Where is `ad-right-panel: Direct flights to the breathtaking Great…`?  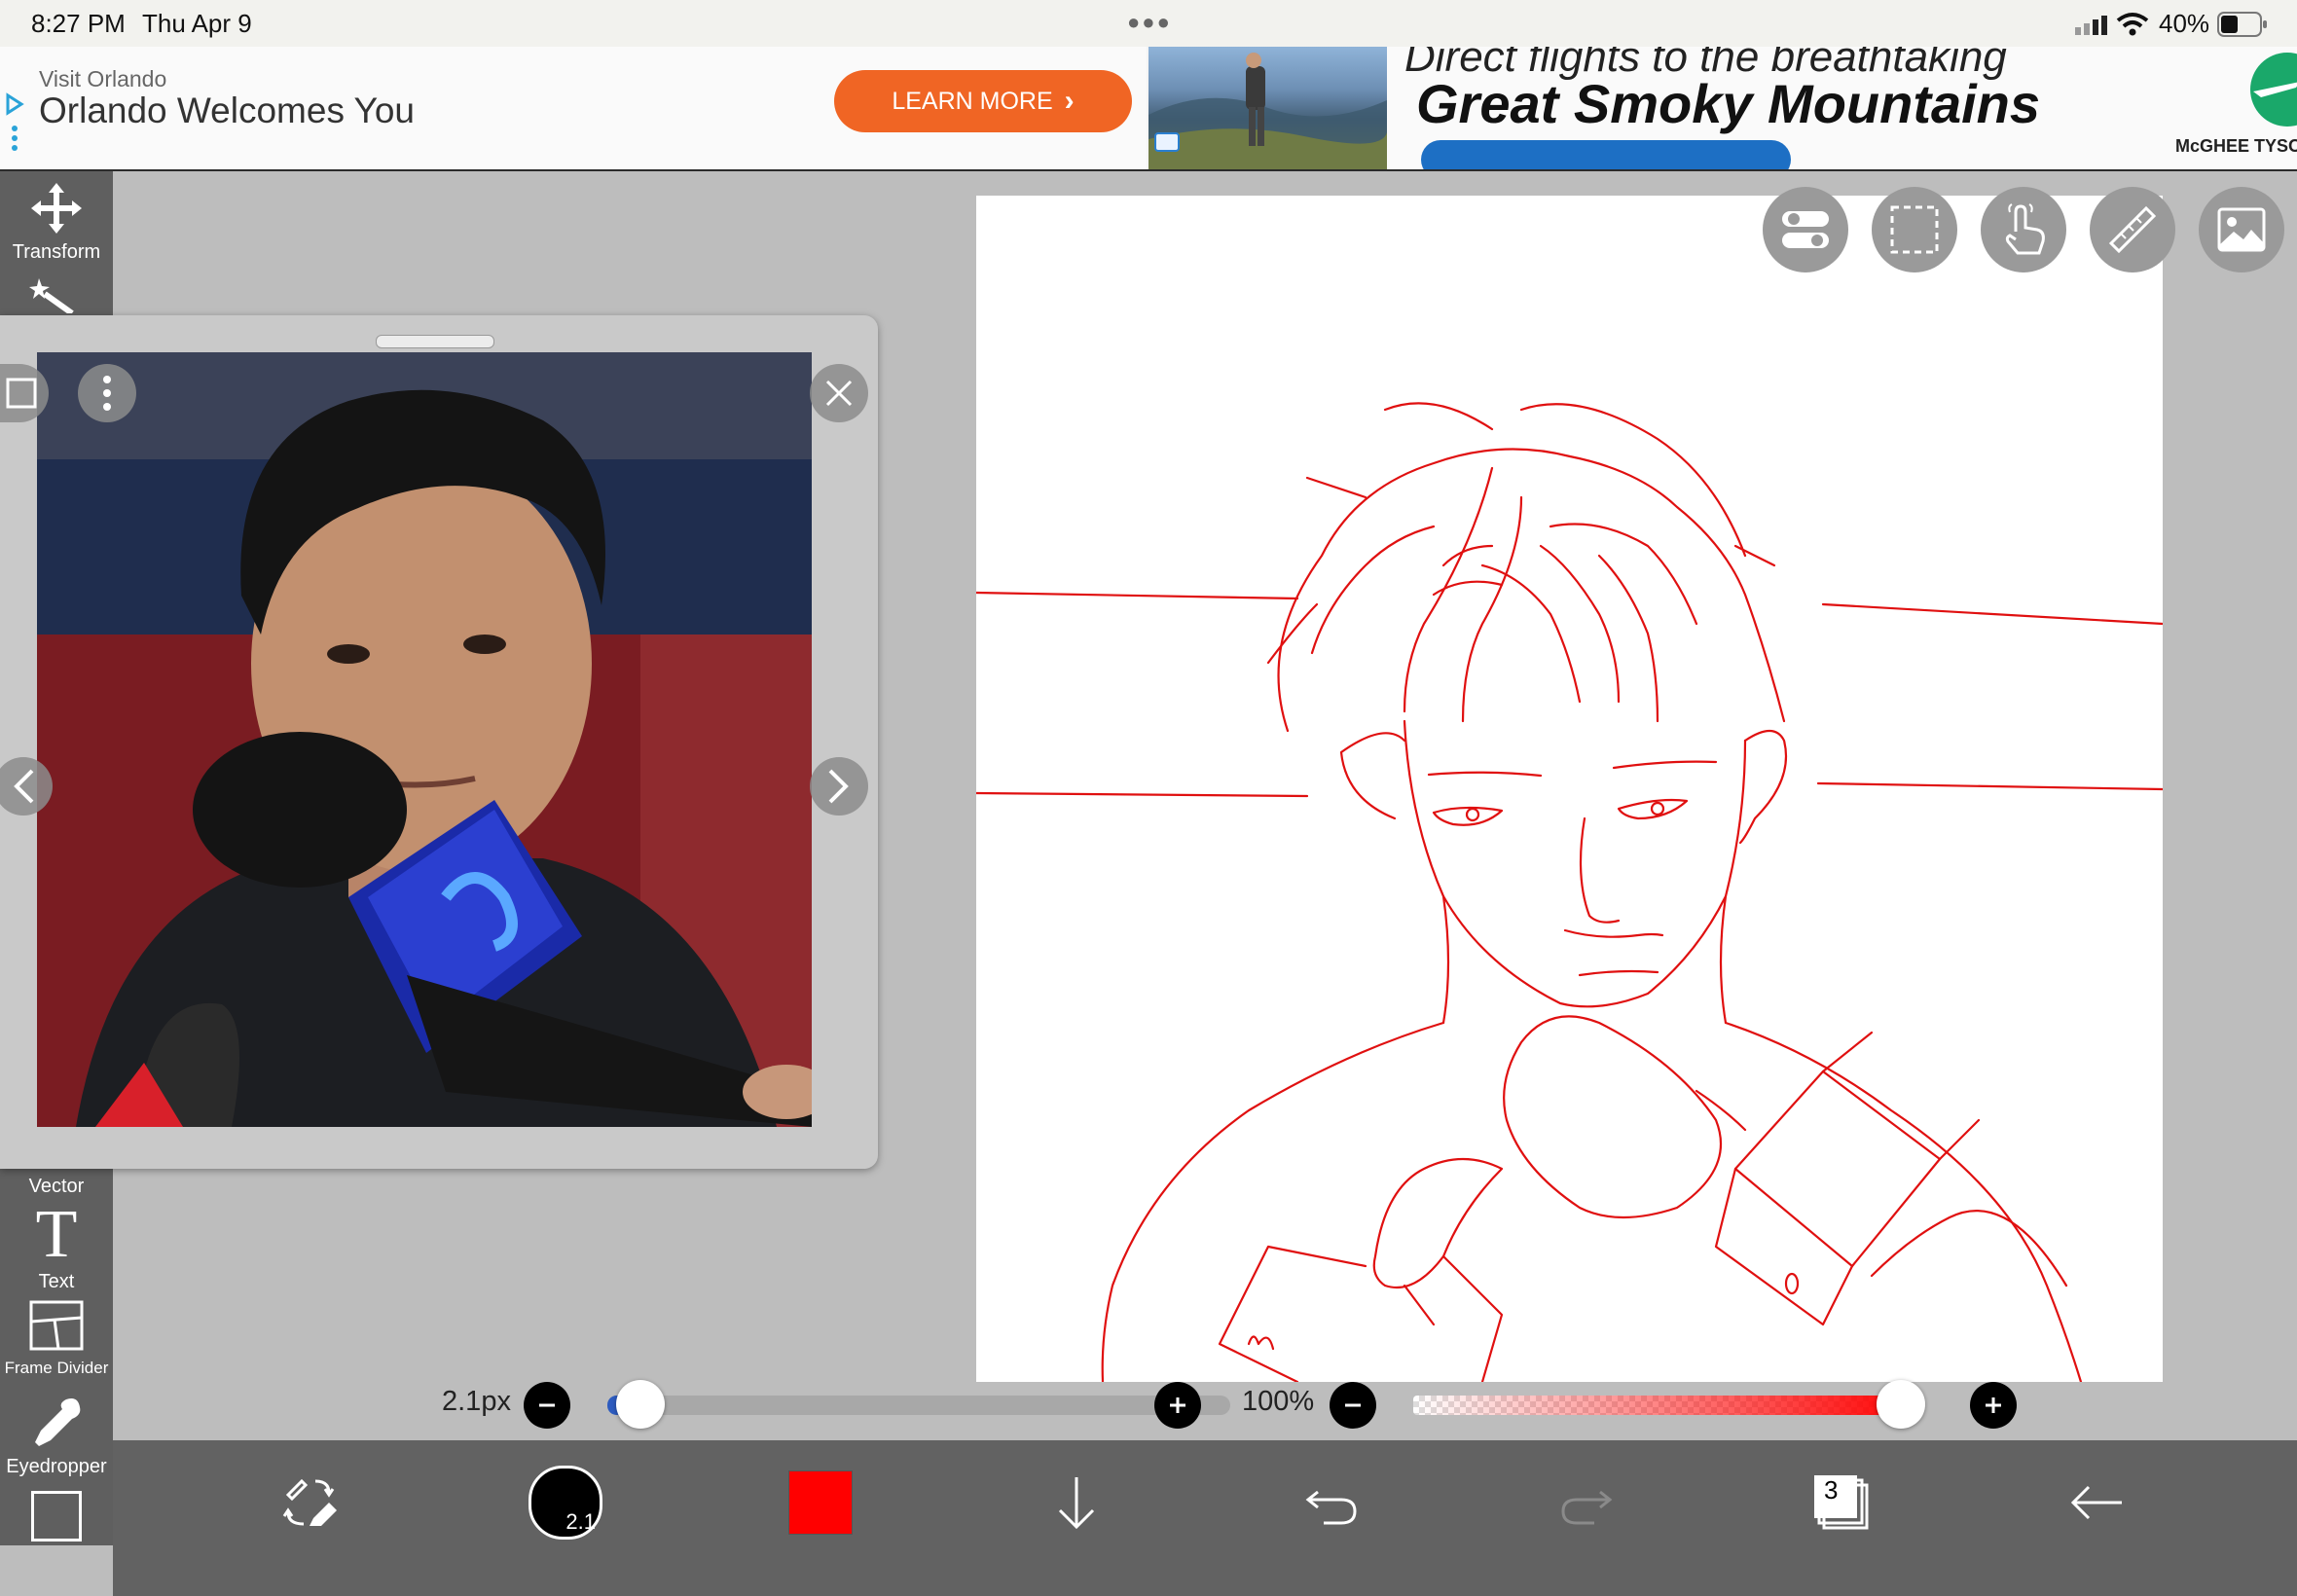
ad-right-panel: Direct flights to the breathtaking Great… is located at coordinates (1842, 108).